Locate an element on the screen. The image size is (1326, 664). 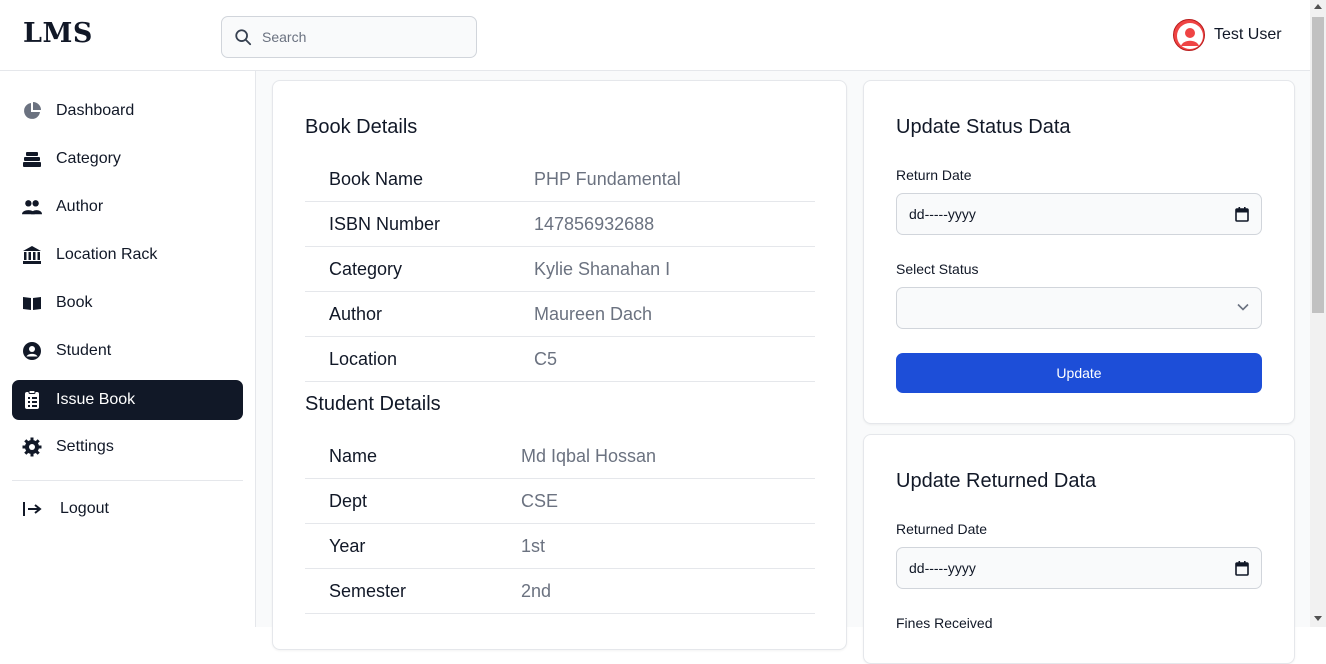
user-menu: Test User is located at coordinates (1227, 35).